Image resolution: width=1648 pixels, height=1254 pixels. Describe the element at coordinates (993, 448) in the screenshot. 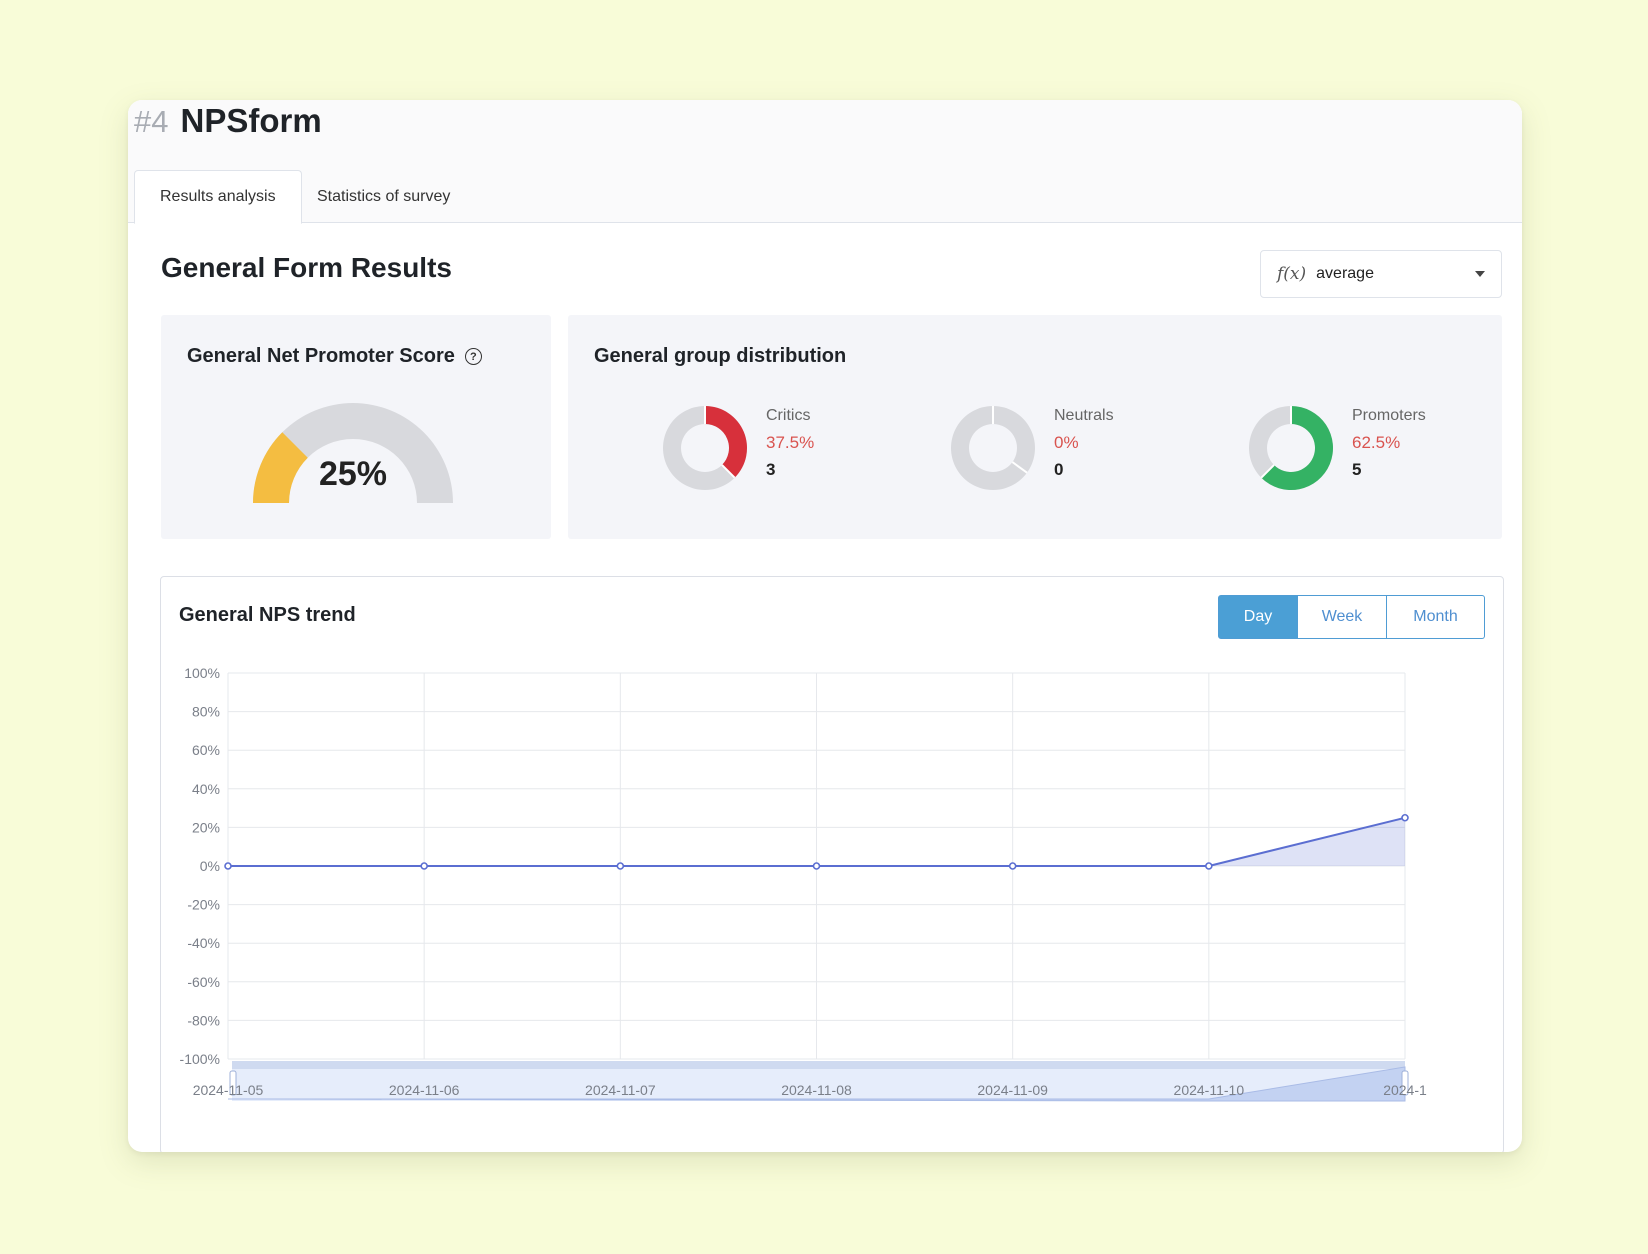

I see `neutrals-donut` at that location.